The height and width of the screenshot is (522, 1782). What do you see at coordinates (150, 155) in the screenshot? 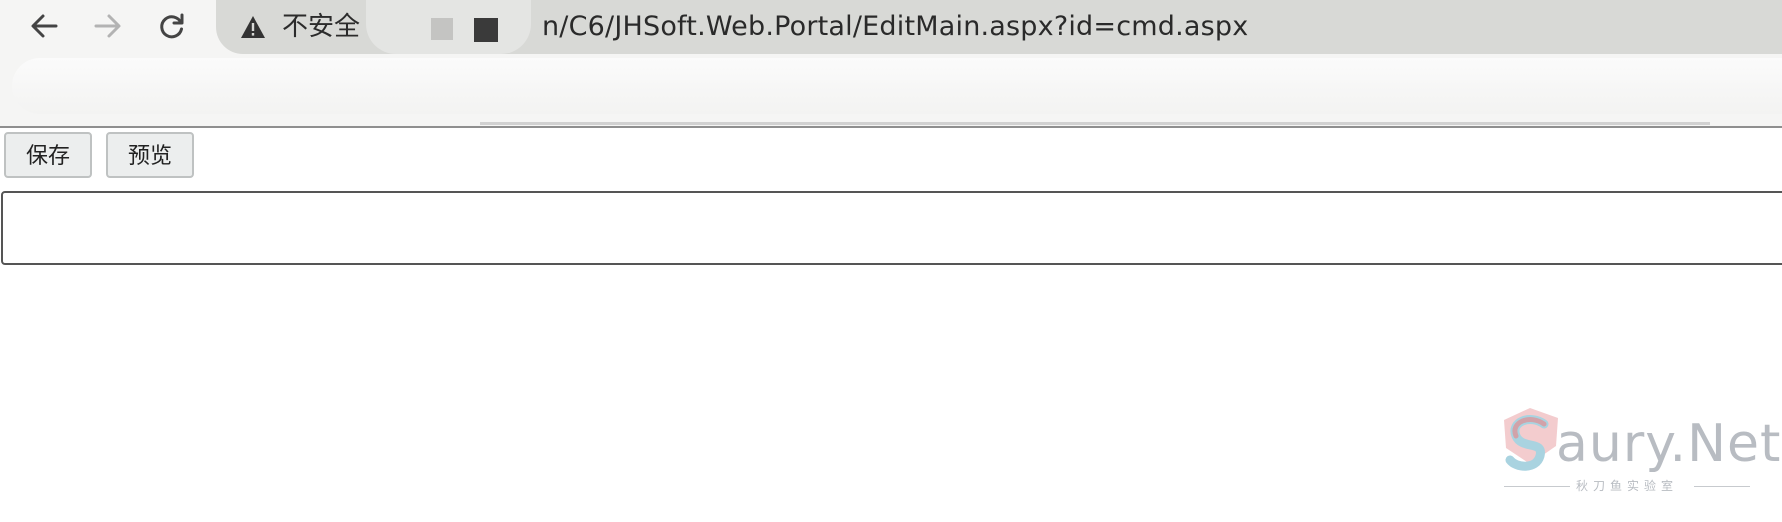
I see `preview-button: 预览` at bounding box center [150, 155].